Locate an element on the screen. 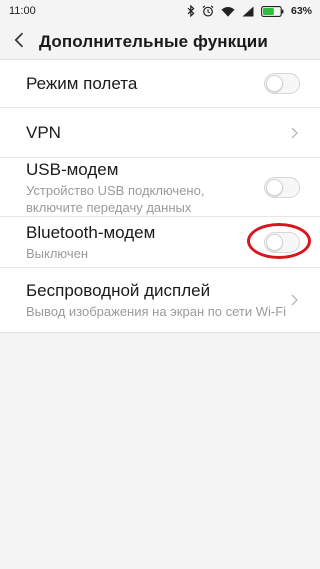 This screenshot has height=569, width=320. airplane-mode-toggle is located at coordinates (282, 83).